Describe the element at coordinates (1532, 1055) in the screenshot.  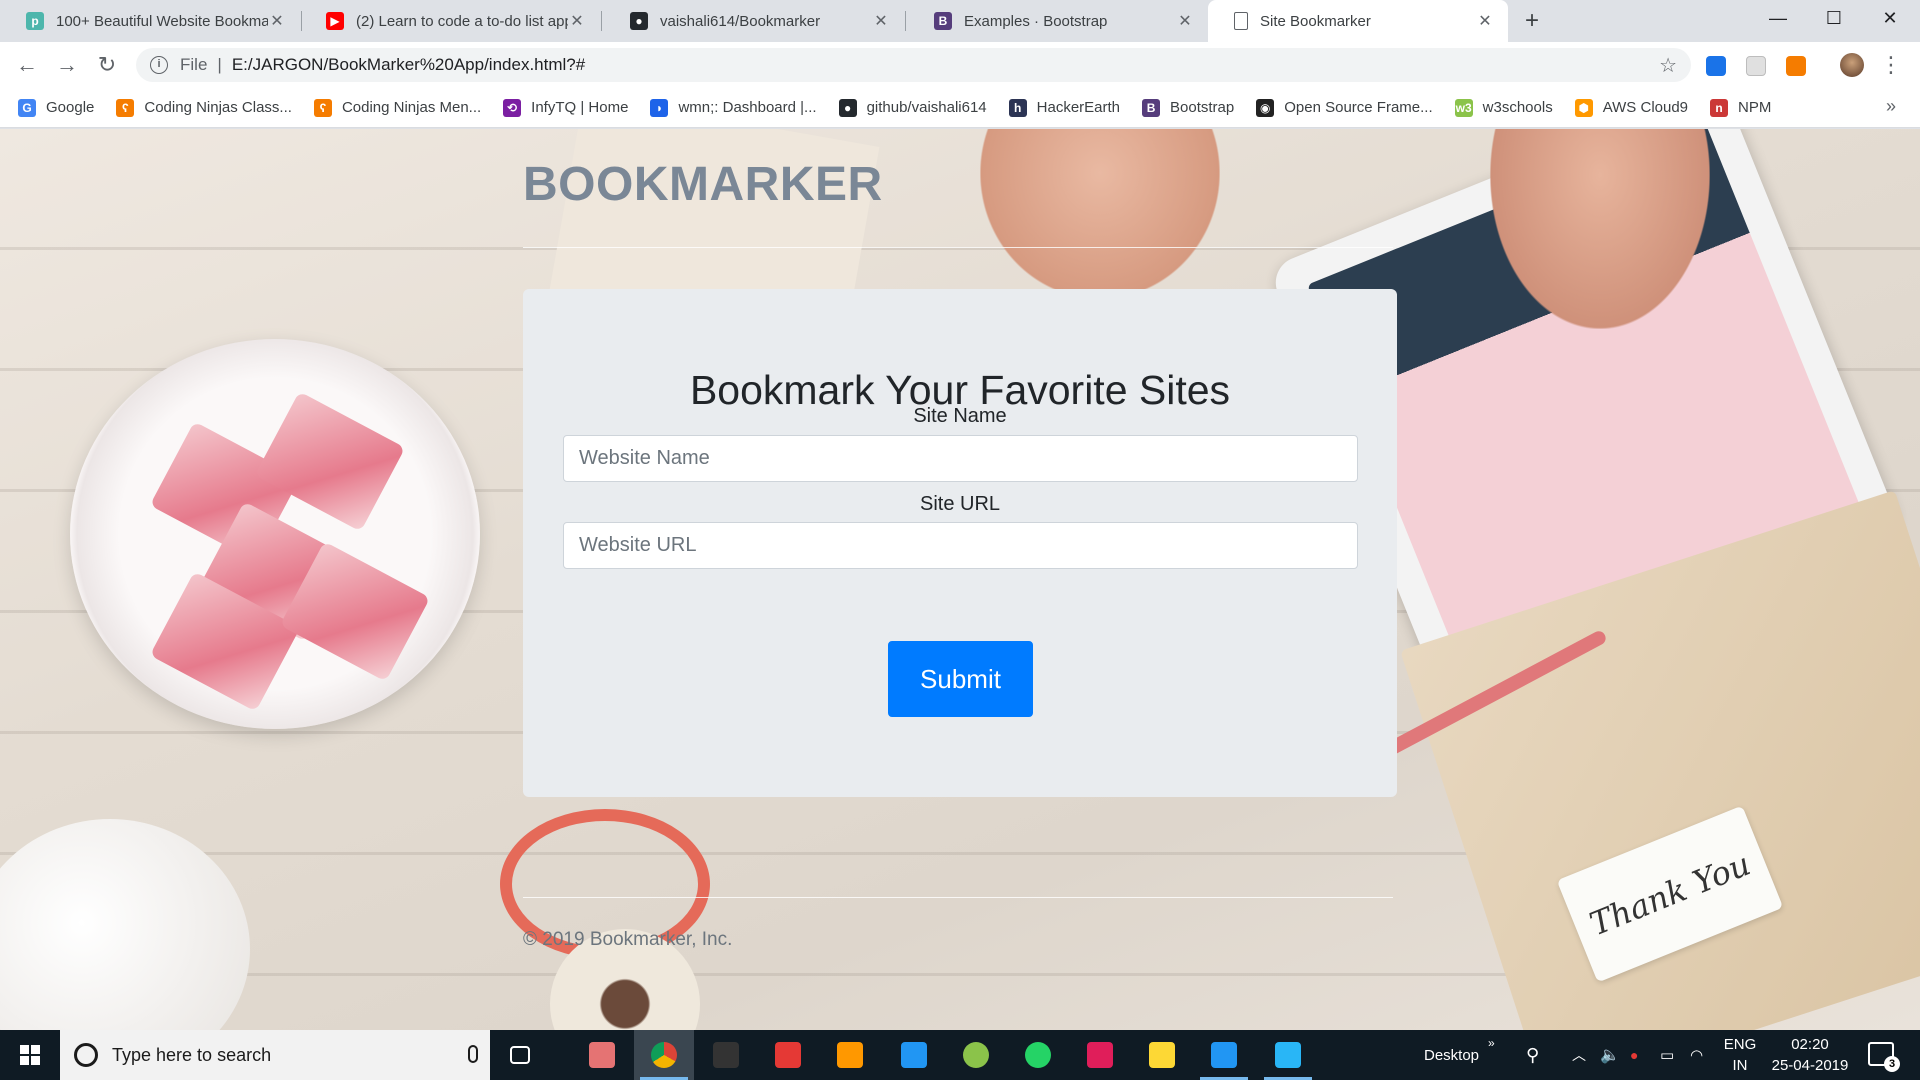
I see `people-icon: ⚲` at that location.